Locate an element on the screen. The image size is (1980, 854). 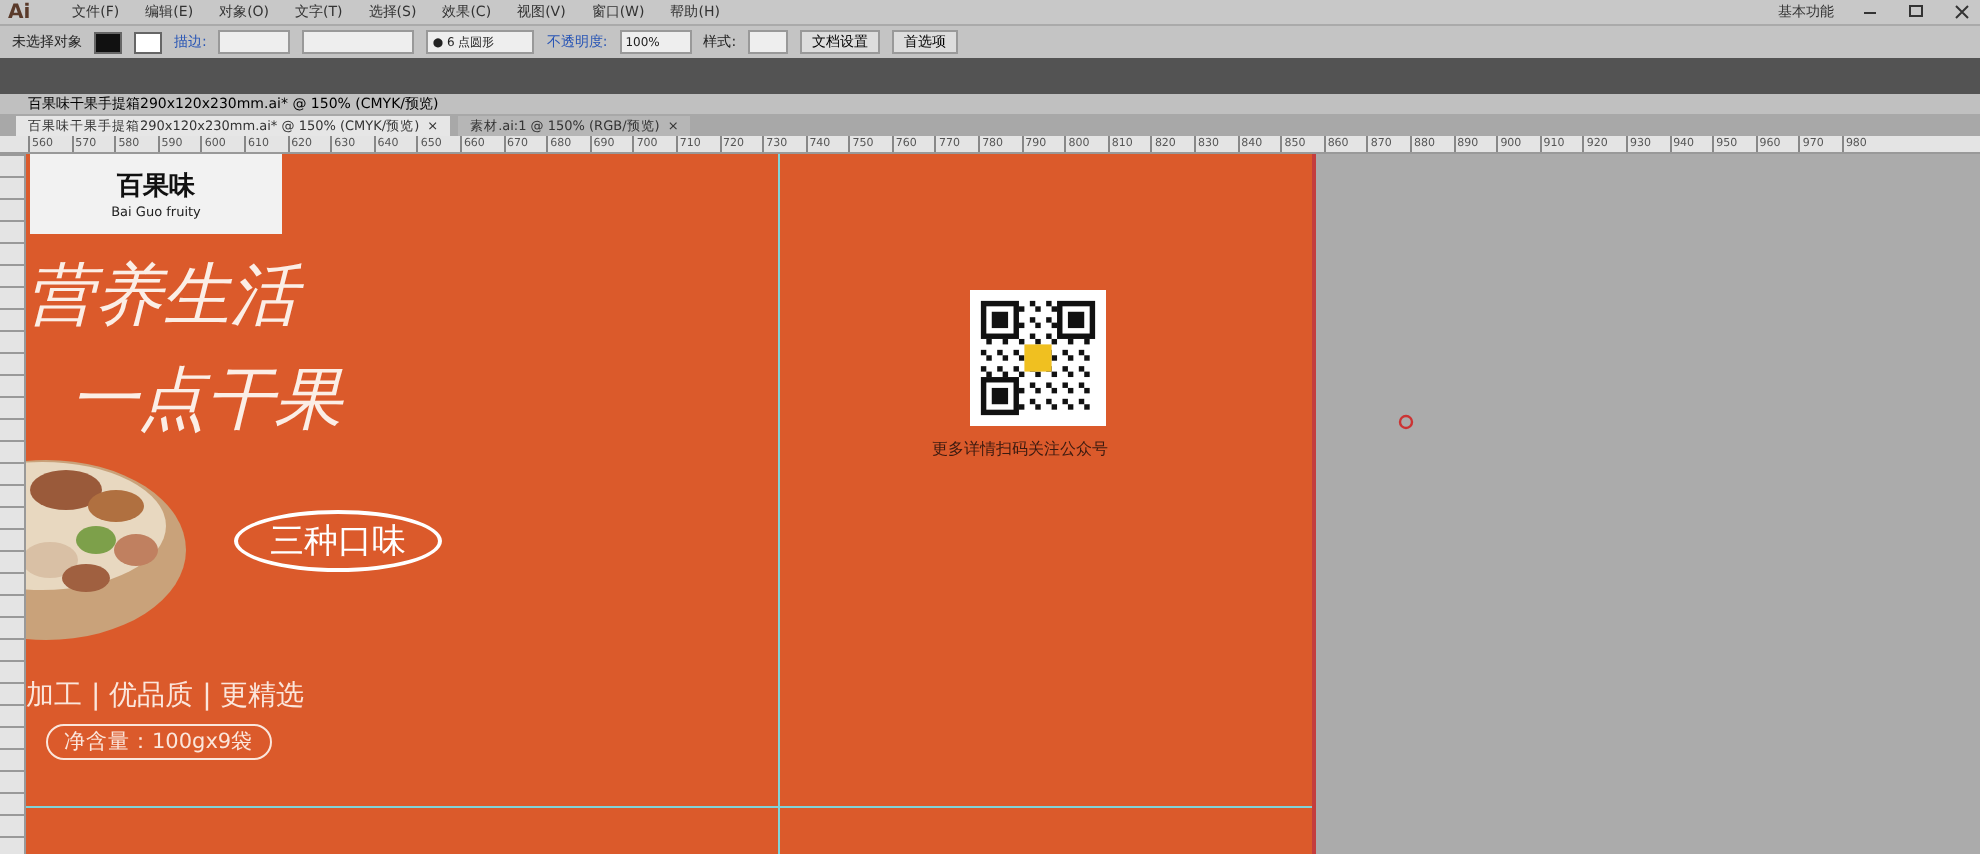
qr-code-icon is located at coordinates (1038, 358).